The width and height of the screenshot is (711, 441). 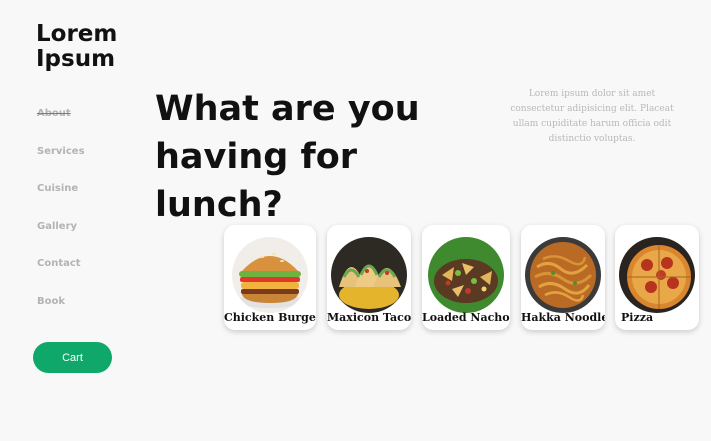 What do you see at coordinates (61, 151) in the screenshot?
I see `nav-link-services: Services` at bounding box center [61, 151].